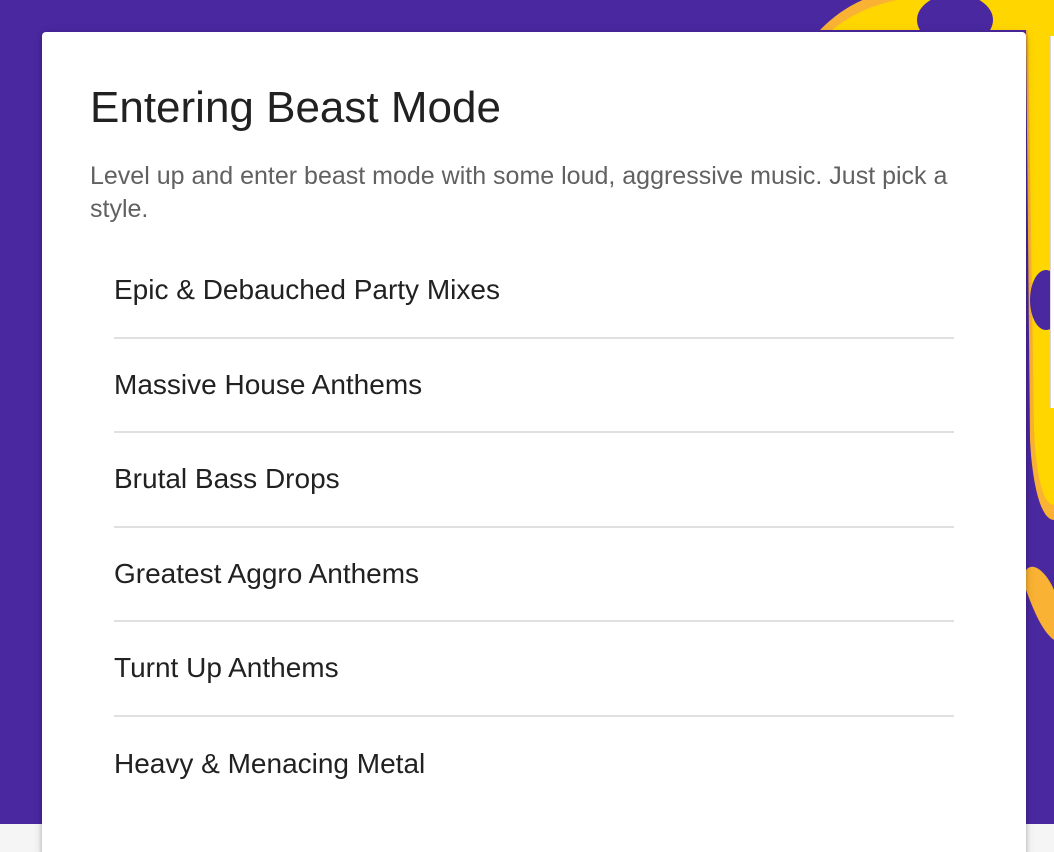  Describe the element at coordinates (534, 480) in the screenshot. I see `list-item: Brutal Bass Drops` at that location.